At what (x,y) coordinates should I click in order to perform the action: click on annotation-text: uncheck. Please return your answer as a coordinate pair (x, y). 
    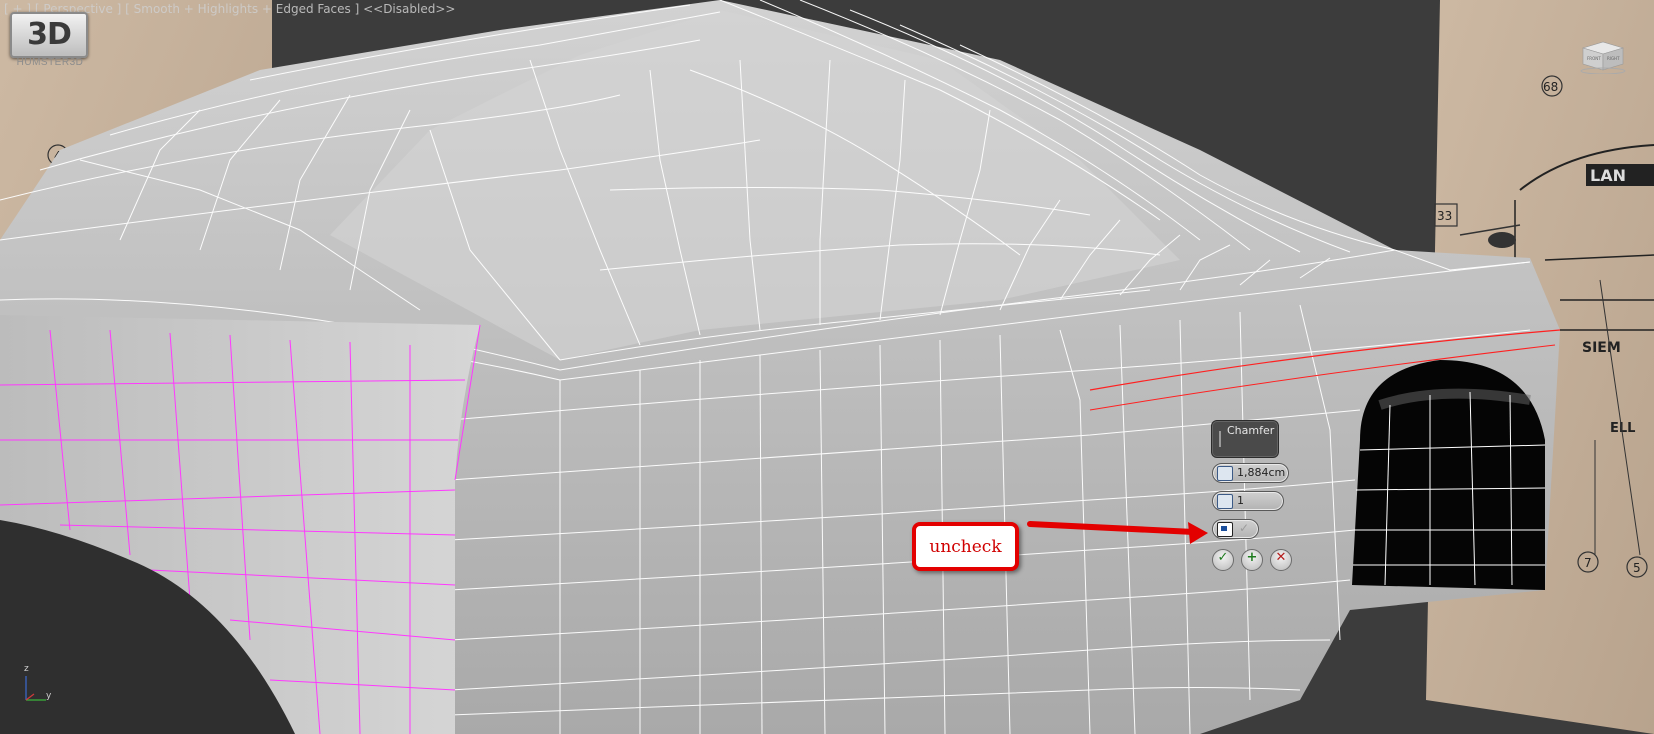
    Looking at the image, I should click on (965, 547).